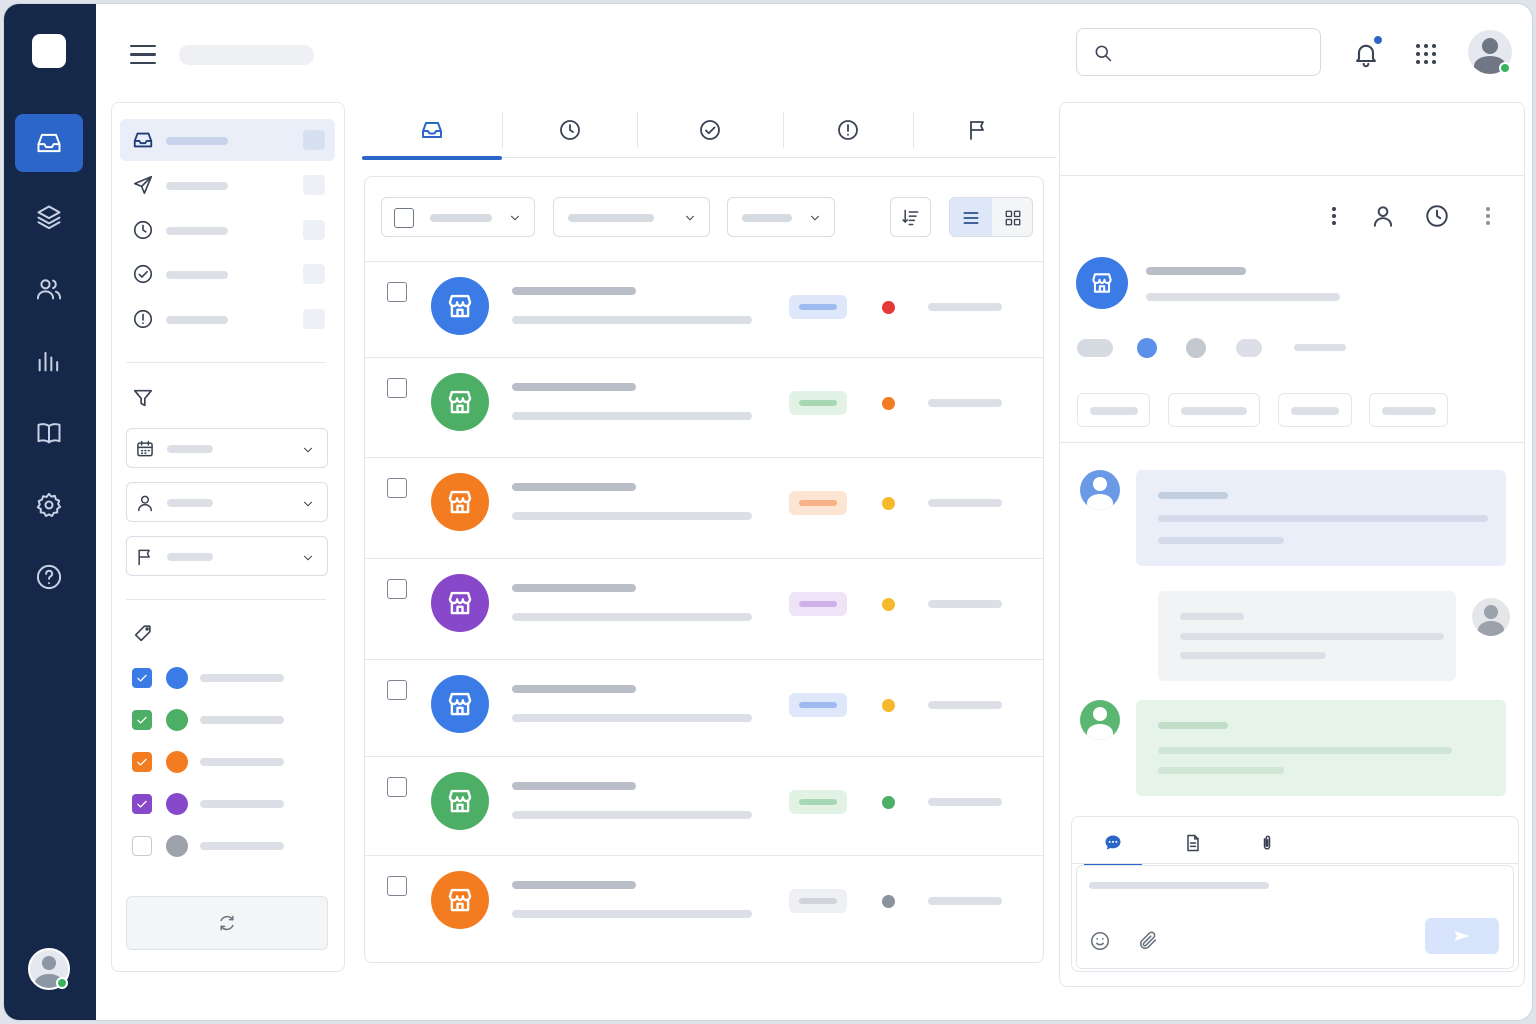  I want to click on search-input, so click(1198, 52).